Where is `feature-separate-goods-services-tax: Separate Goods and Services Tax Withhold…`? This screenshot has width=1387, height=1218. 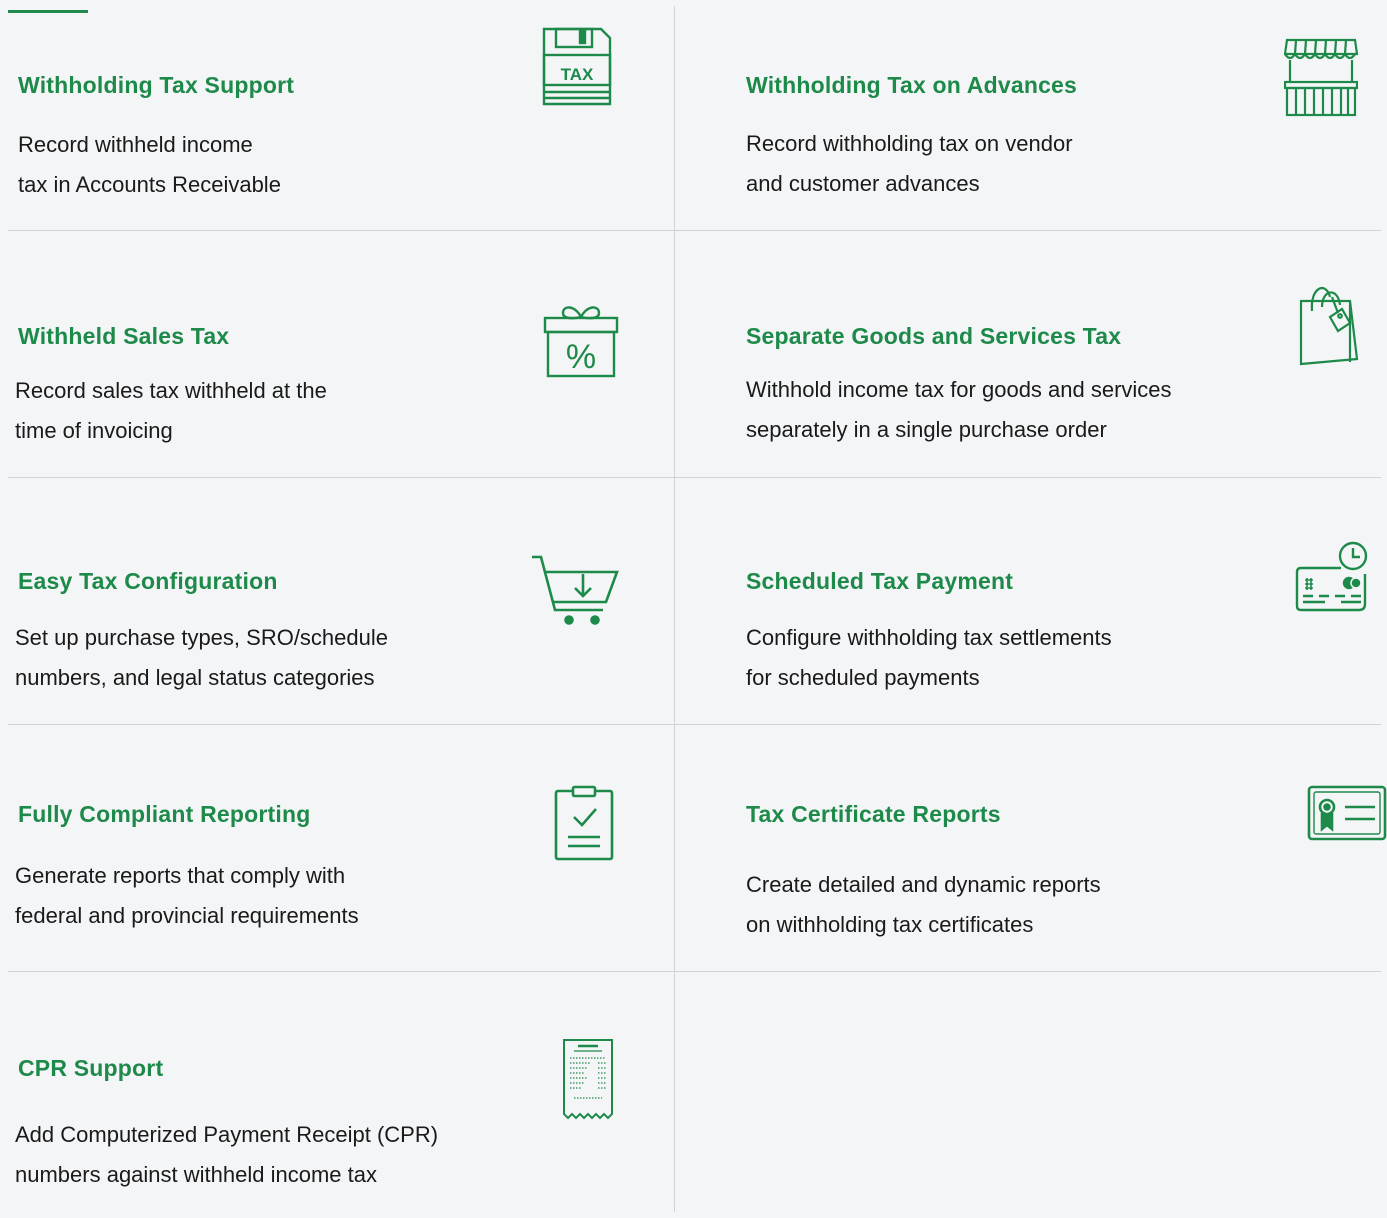
feature-separate-goods-services-tax: Separate Goods and Services Tax Withhold… is located at coordinates (1017, 354).